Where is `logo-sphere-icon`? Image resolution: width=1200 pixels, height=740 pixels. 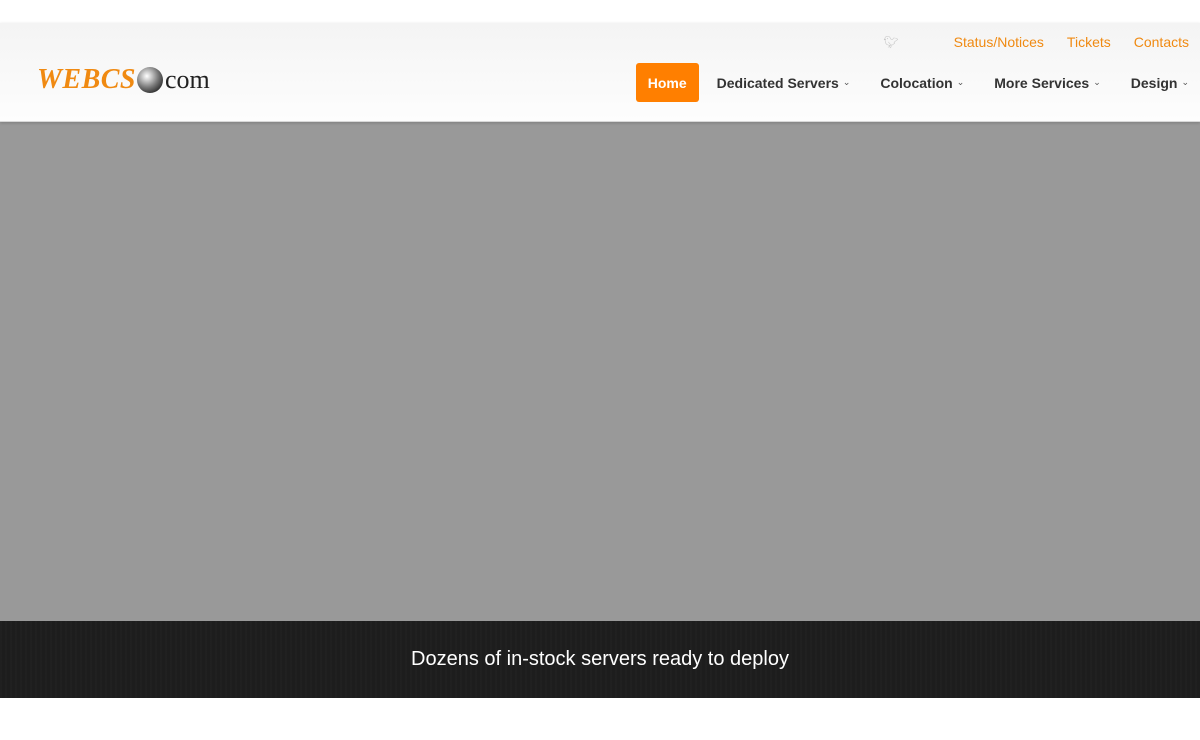
logo-sphere-icon is located at coordinates (150, 80).